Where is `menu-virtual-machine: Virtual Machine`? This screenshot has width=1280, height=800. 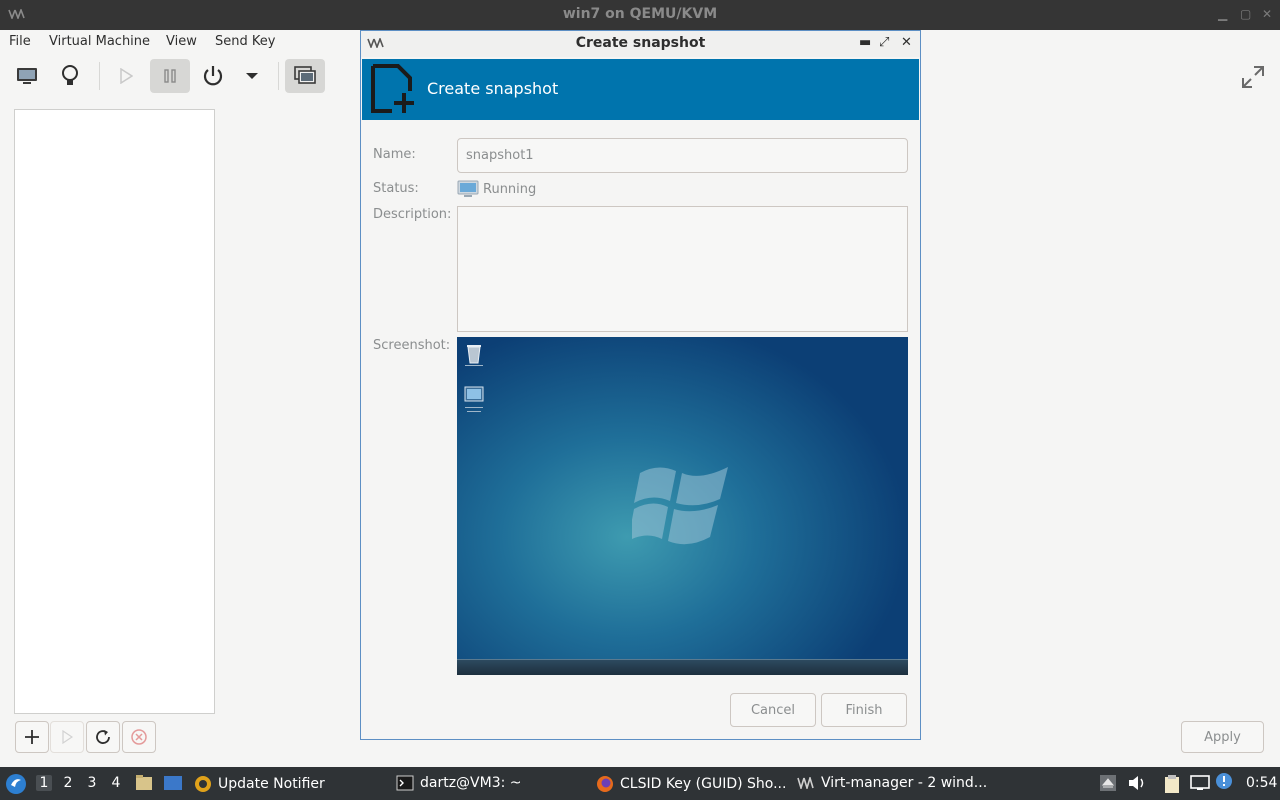
menu-virtual-machine: Virtual Machine is located at coordinates (99, 41).